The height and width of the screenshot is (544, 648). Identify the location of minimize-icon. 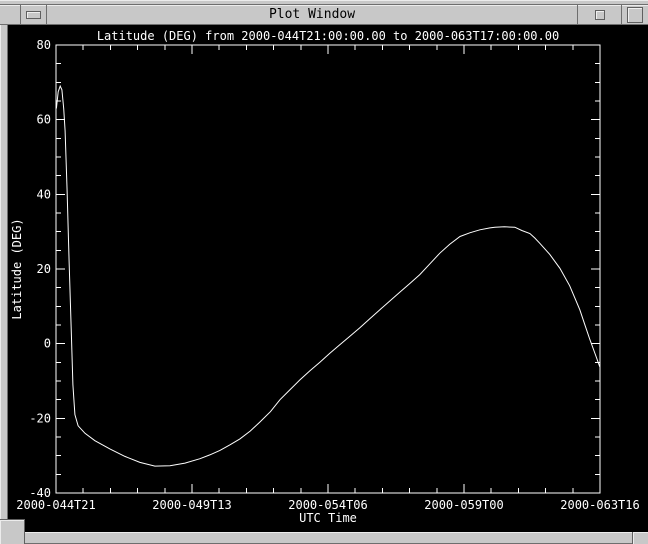
(599, 15).